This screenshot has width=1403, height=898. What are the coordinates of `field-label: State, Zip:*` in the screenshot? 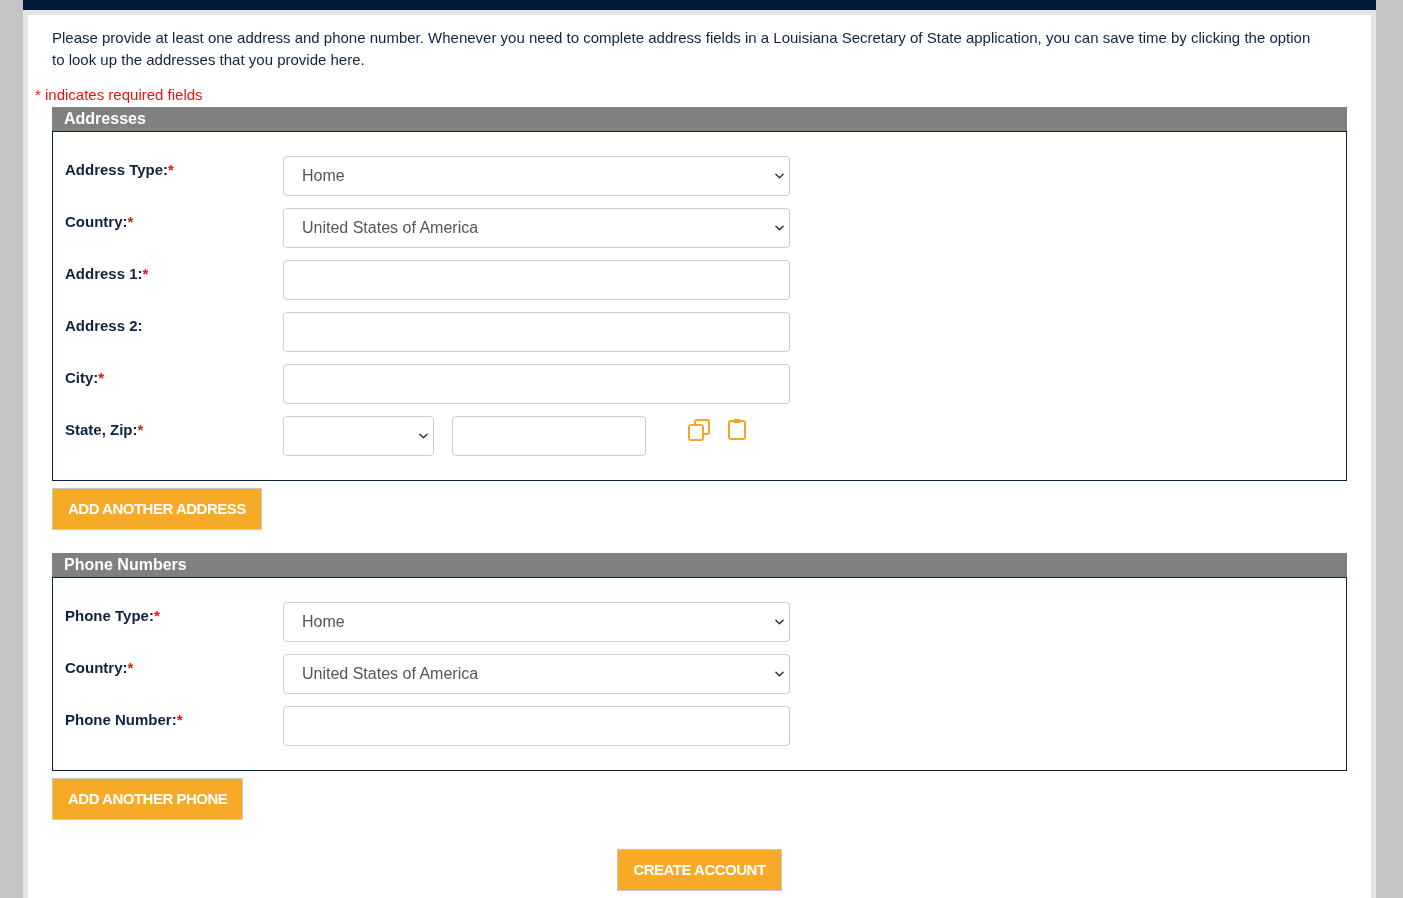 It's located at (104, 429).